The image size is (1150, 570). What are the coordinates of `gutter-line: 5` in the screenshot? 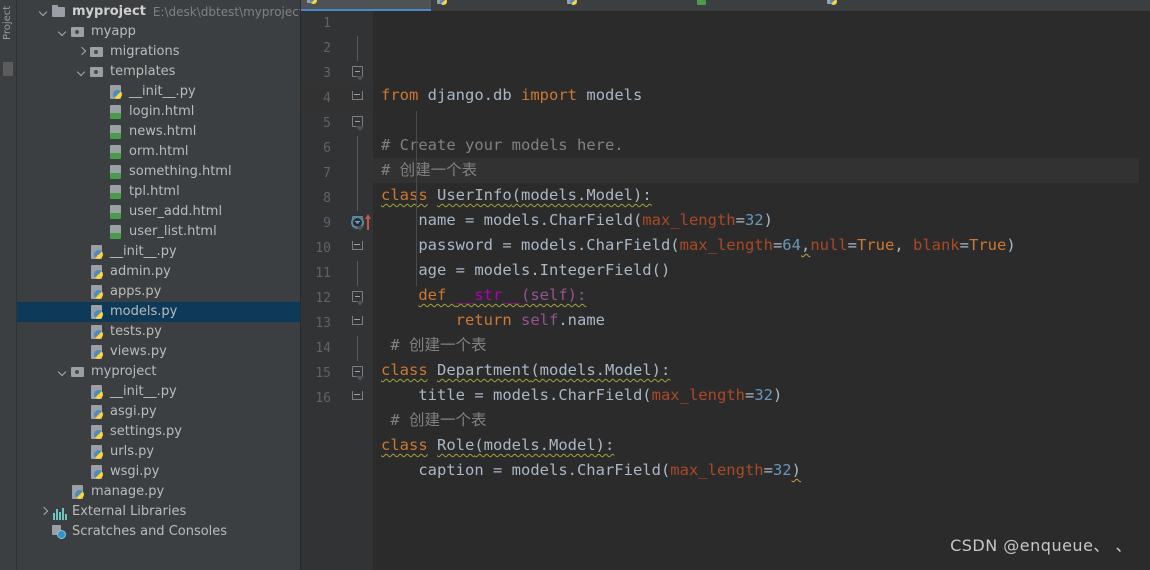 It's located at (337, 123).